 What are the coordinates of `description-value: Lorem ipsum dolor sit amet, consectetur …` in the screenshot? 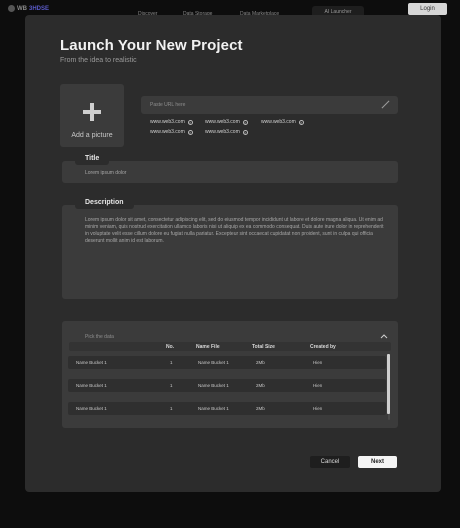 It's located at (234, 230).